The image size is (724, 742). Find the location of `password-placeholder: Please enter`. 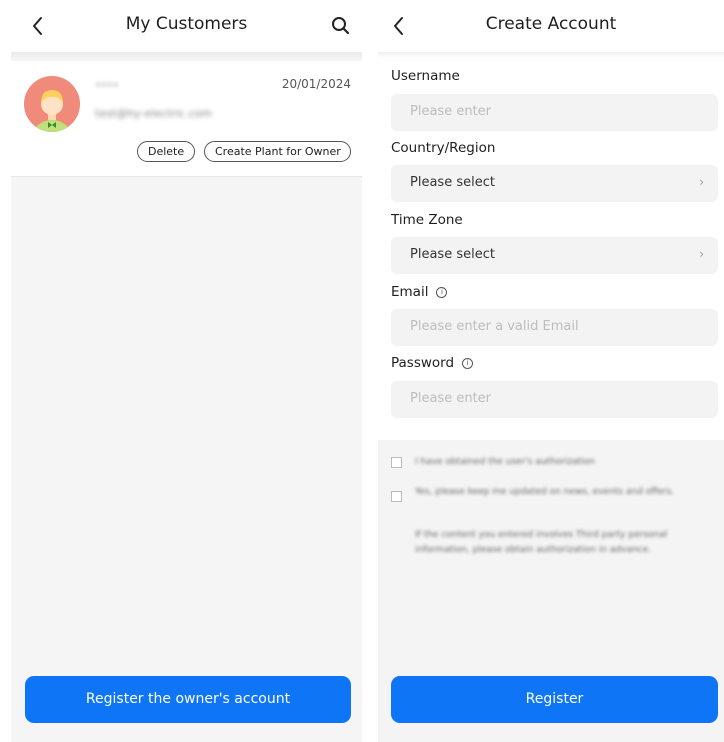

password-placeholder: Please enter is located at coordinates (450, 398).